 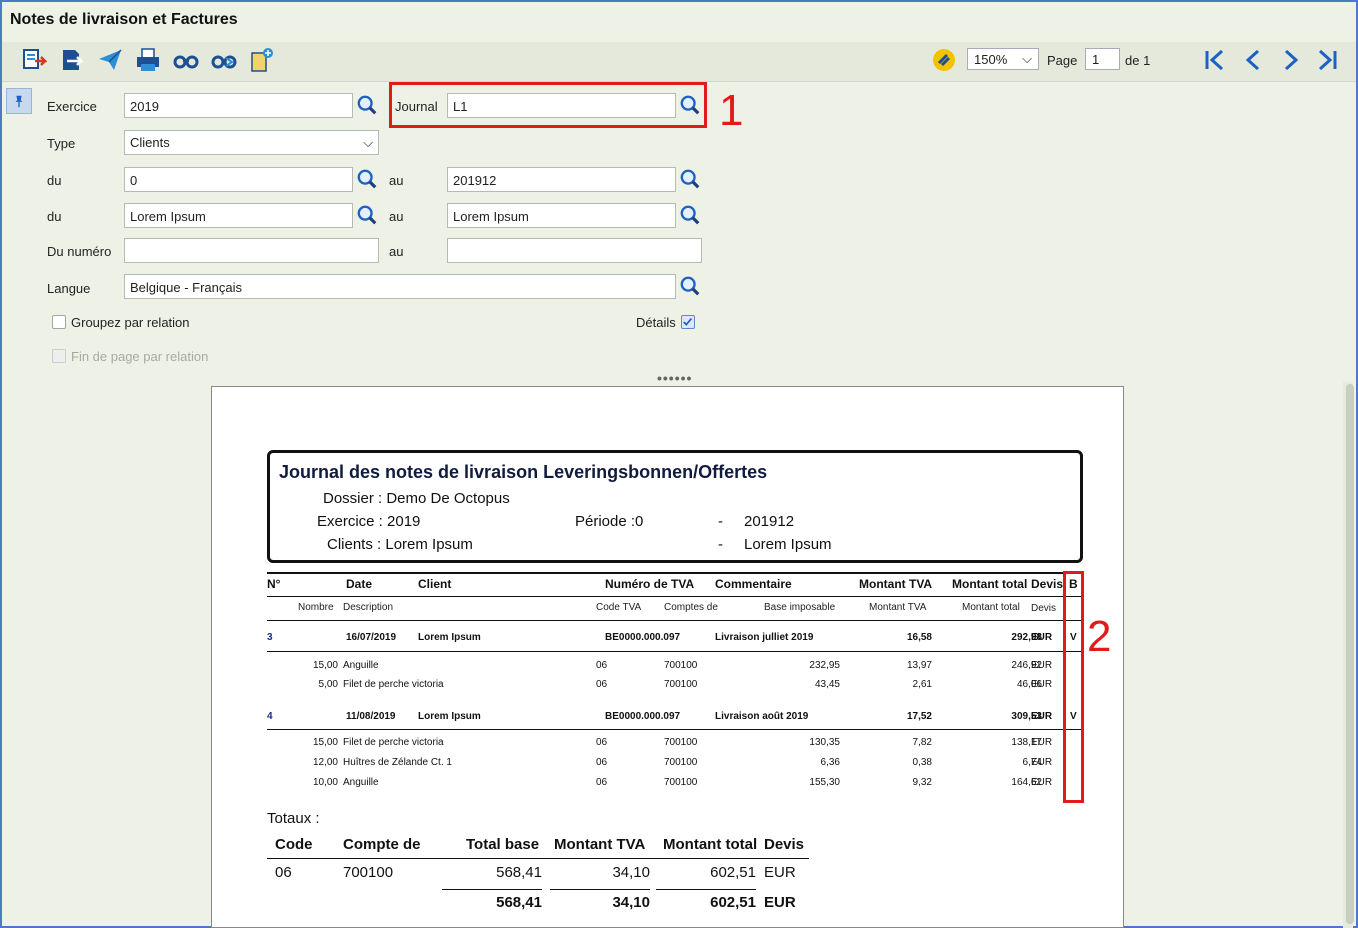 I want to click on window-title: Notes de livraison et Factures, so click(x=124, y=19).